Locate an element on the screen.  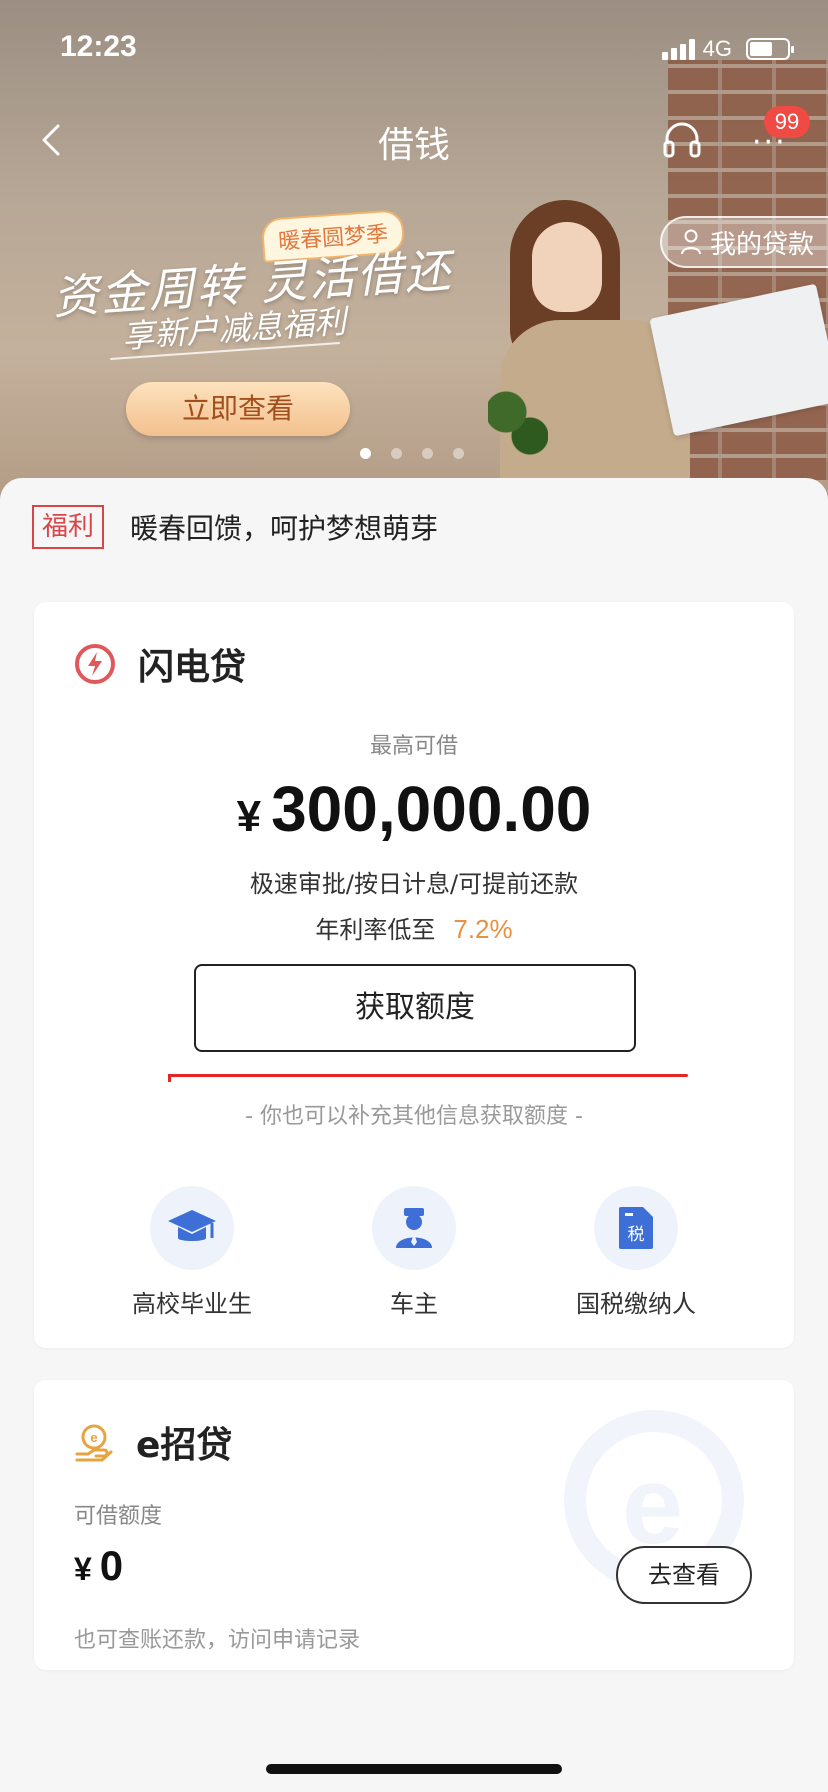
tax-document-icon: 税 is located at coordinates (636, 1228).